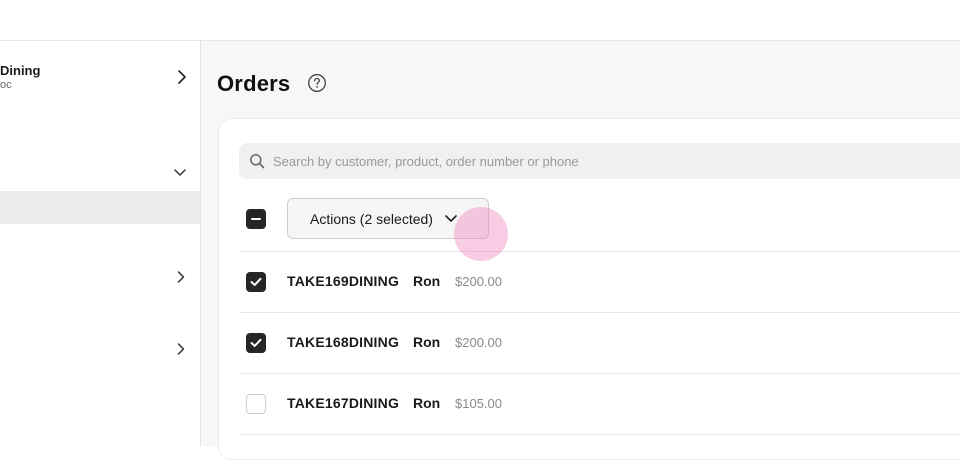 This screenshot has height=460, width=960. I want to click on order-number: TAKE169DINING, so click(343, 281).